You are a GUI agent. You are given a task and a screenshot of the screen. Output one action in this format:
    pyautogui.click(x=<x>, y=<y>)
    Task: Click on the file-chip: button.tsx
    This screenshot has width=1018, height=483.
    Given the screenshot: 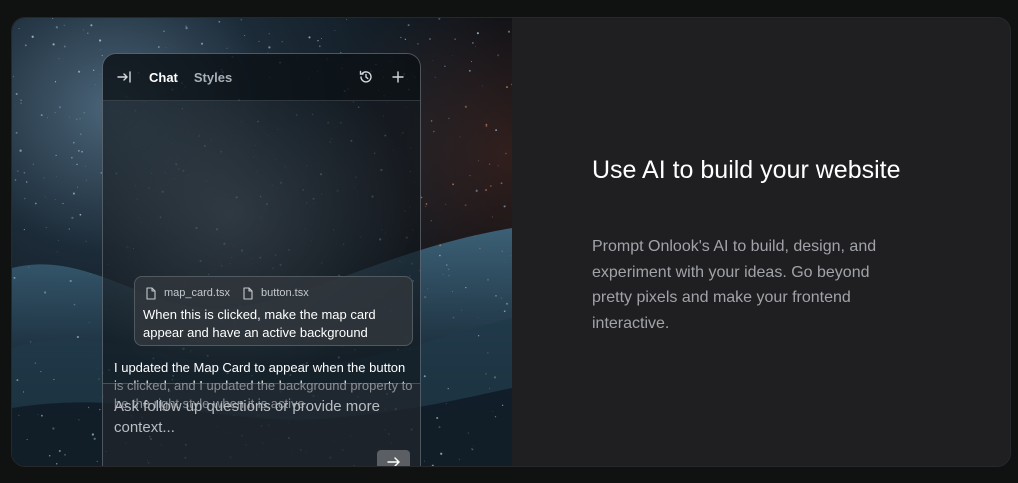 What is the action you would take?
    pyautogui.click(x=274, y=293)
    